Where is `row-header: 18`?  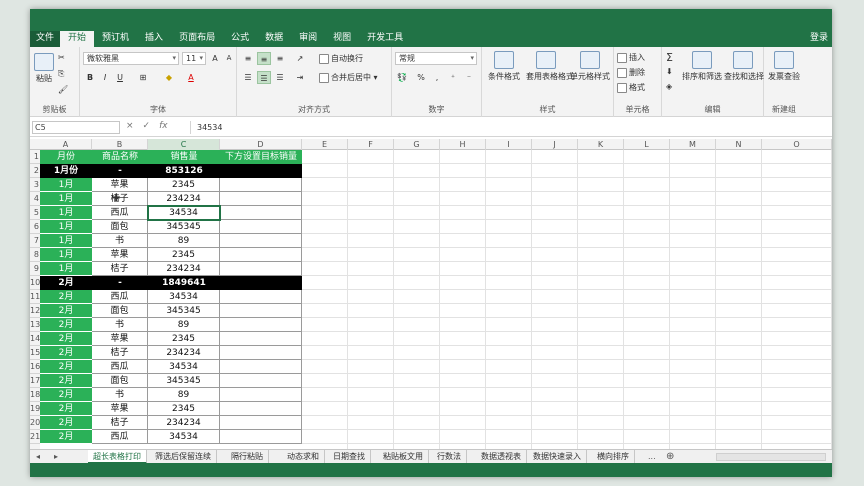 row-header: 18 is located at coordinates (35, 395).